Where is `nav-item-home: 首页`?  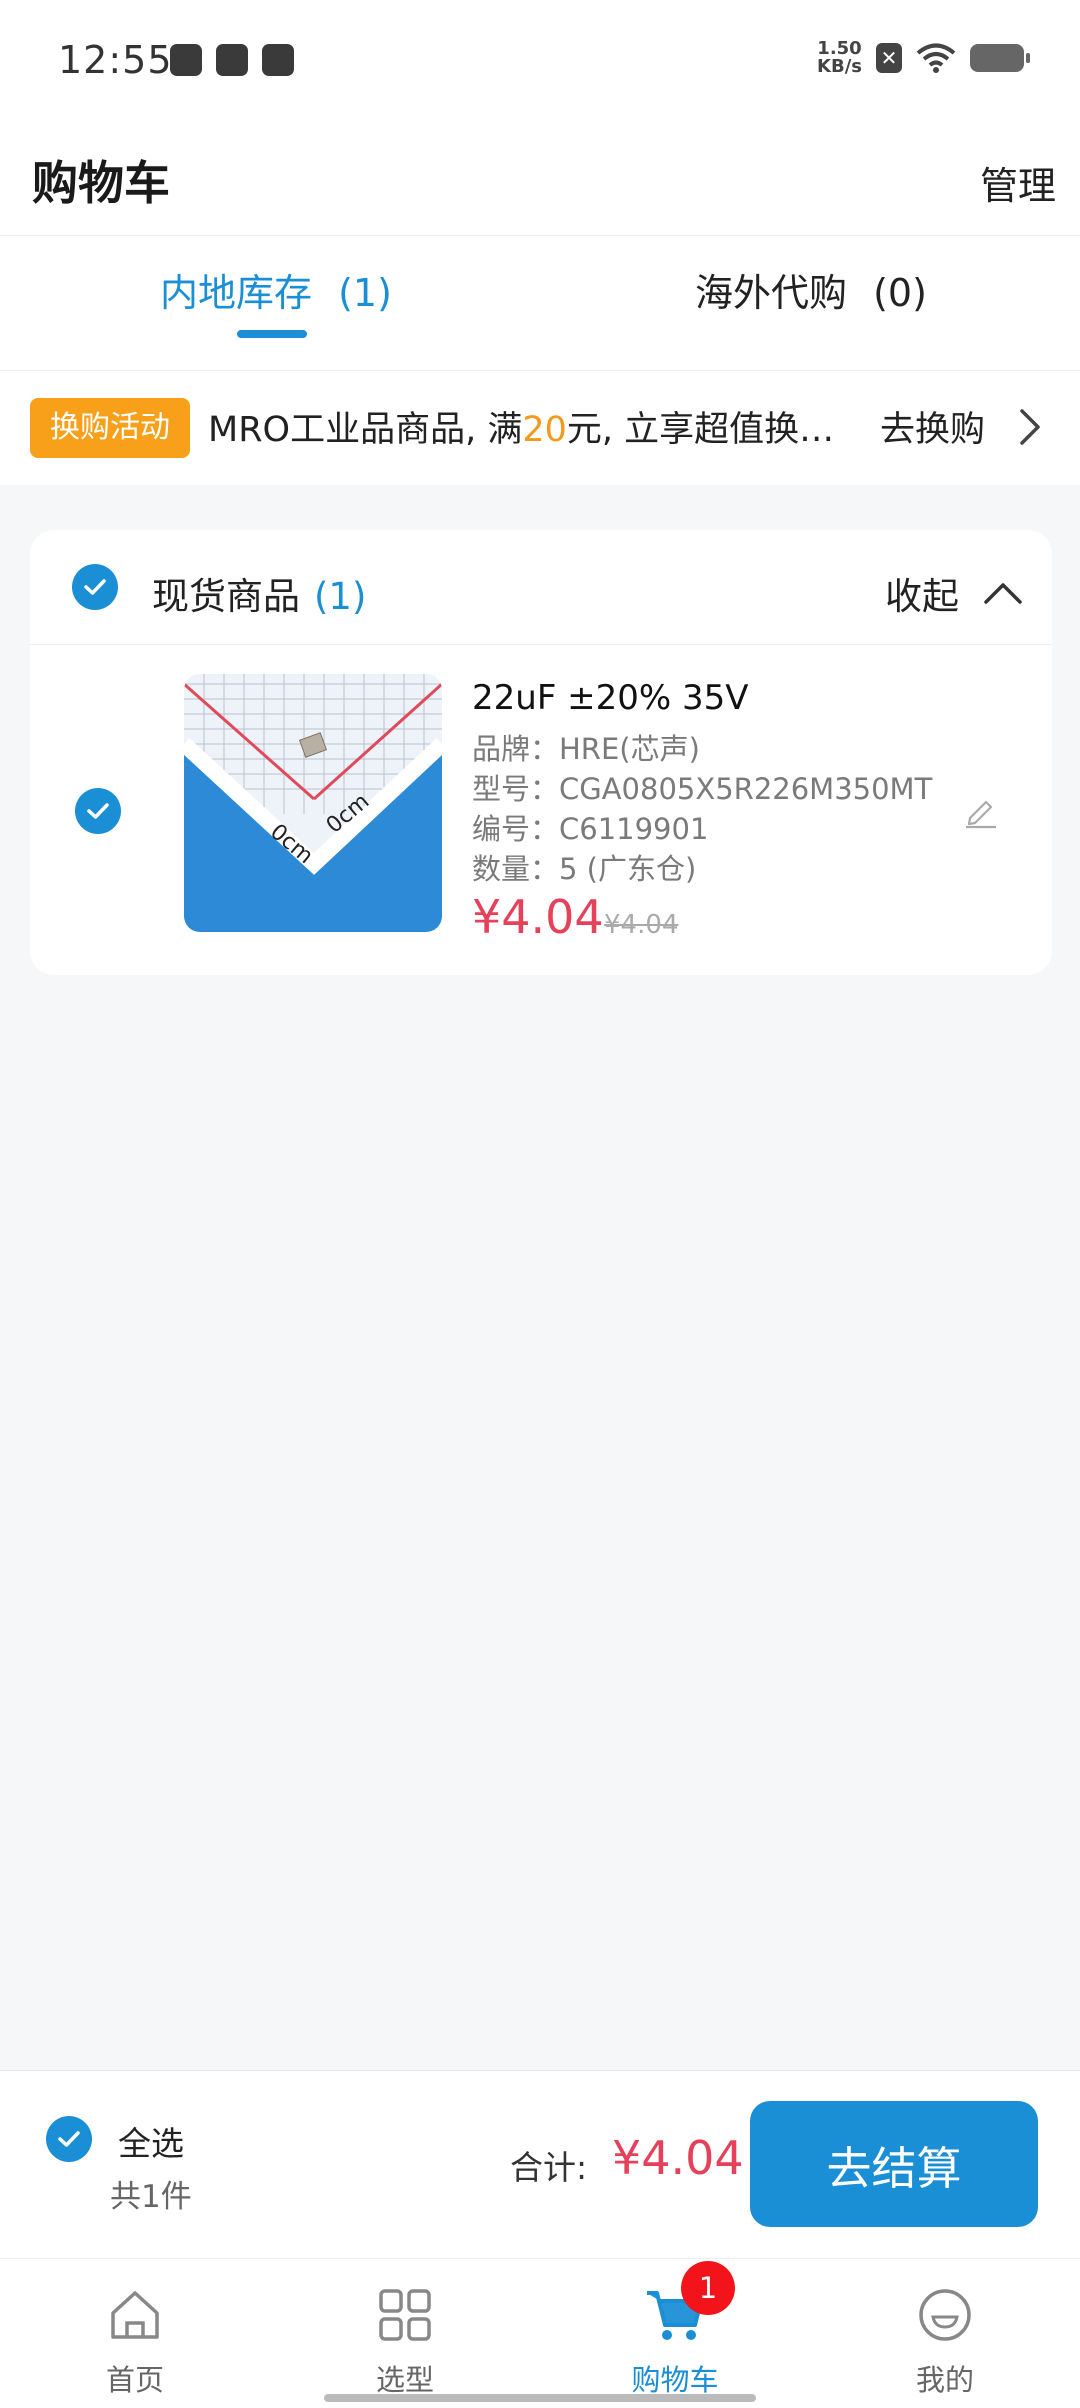
nav-item-home: 首页 is located at coordinates (135, 2333).